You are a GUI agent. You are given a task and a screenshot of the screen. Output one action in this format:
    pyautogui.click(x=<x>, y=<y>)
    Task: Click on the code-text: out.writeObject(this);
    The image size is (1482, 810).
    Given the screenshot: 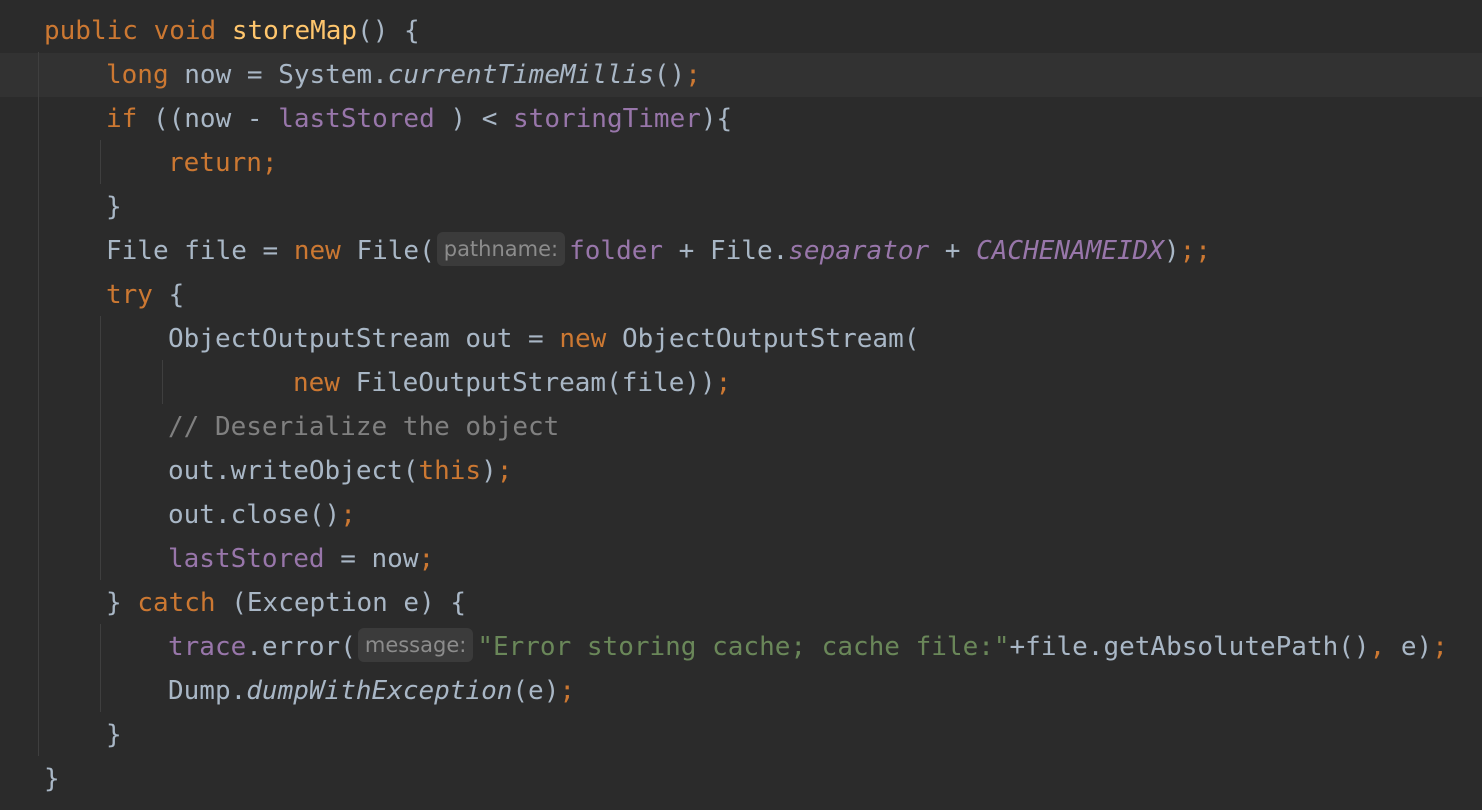 What is the action you would take?
    pyautogui.click(x=340, y=471)
    